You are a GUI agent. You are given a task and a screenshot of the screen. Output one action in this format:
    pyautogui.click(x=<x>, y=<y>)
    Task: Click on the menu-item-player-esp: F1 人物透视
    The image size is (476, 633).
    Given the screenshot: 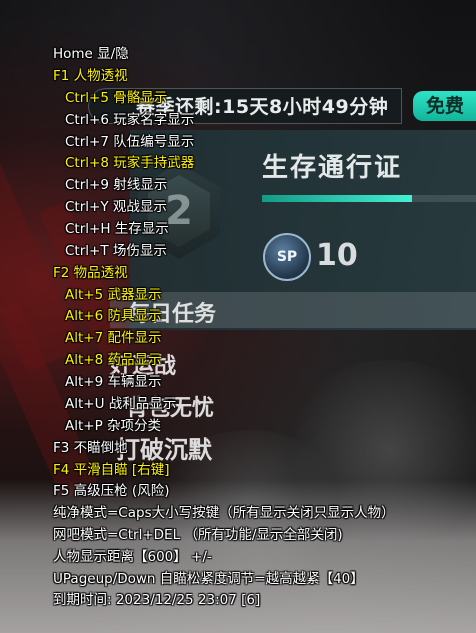 What is the action you would take?
    pyautogui.click(x=90, y=76)
    